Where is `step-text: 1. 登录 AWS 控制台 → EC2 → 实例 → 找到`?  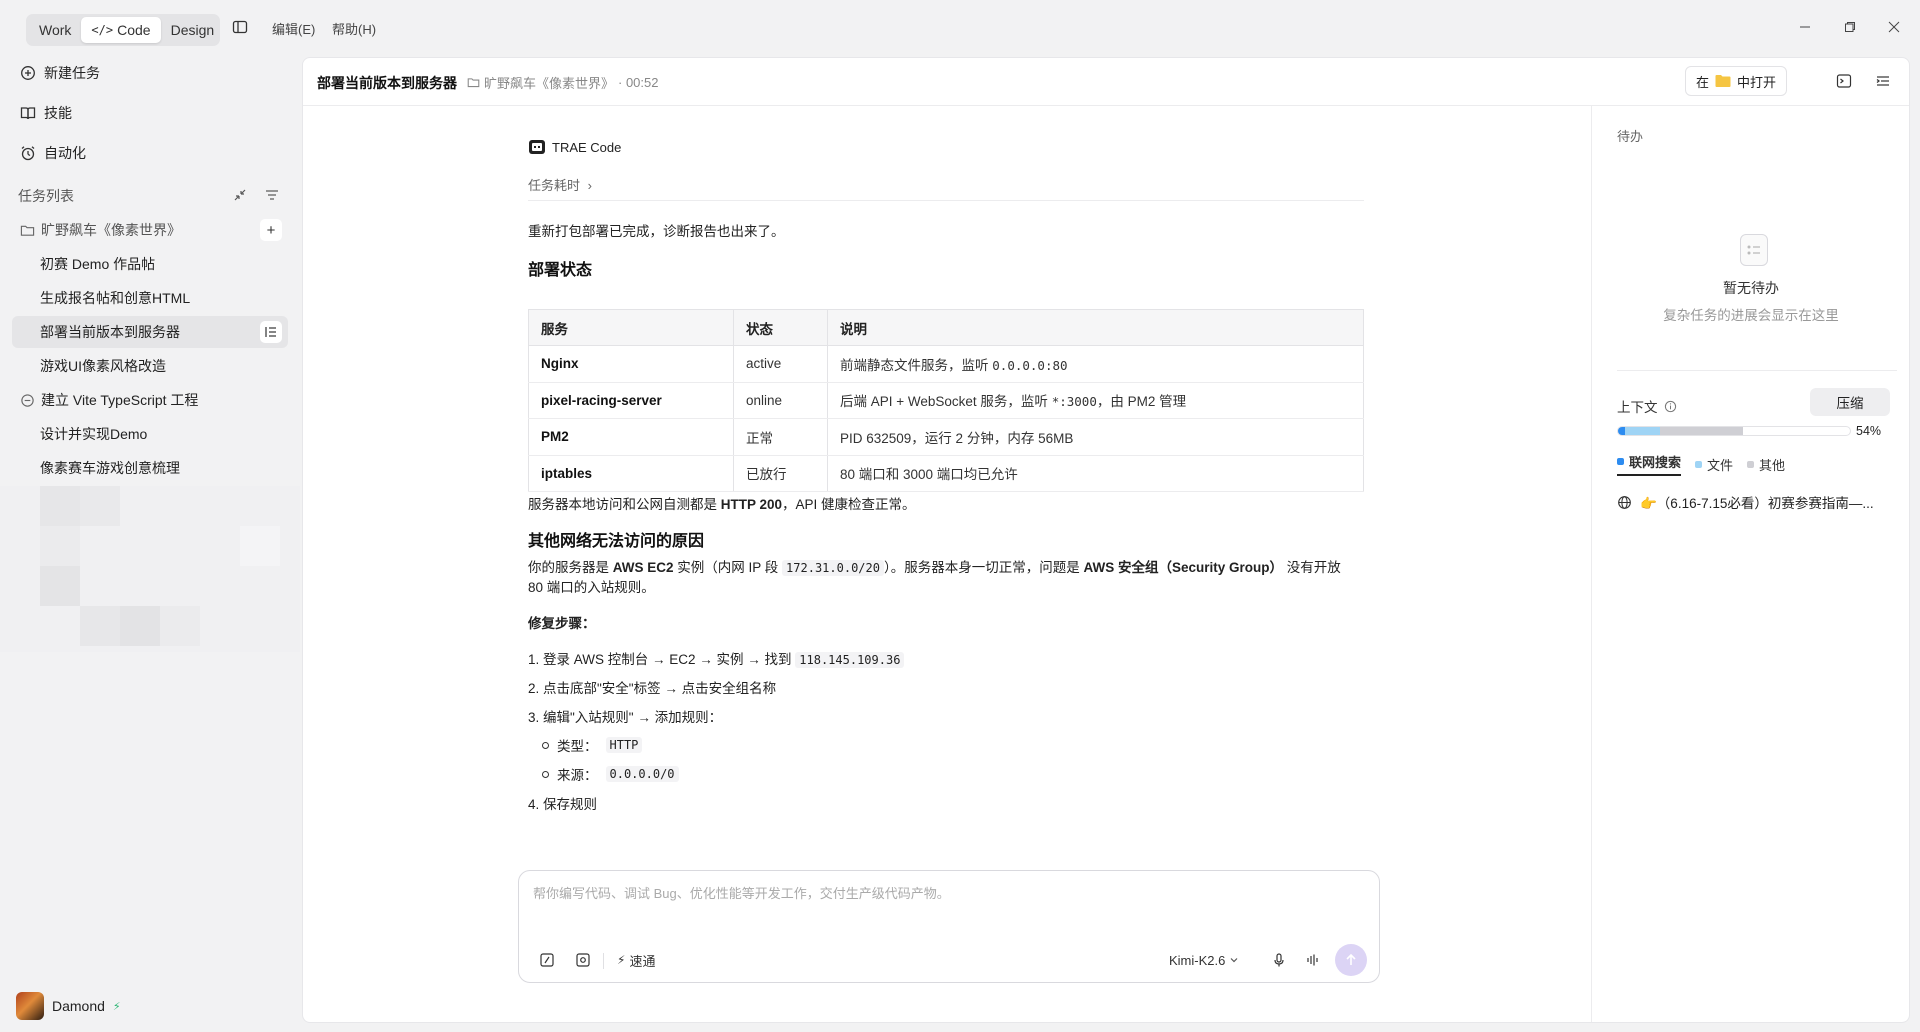 step-text: 1. 登录 AWS 控制台 → EC2 → 实例 → 找到 is located at coordinates (662, 659).